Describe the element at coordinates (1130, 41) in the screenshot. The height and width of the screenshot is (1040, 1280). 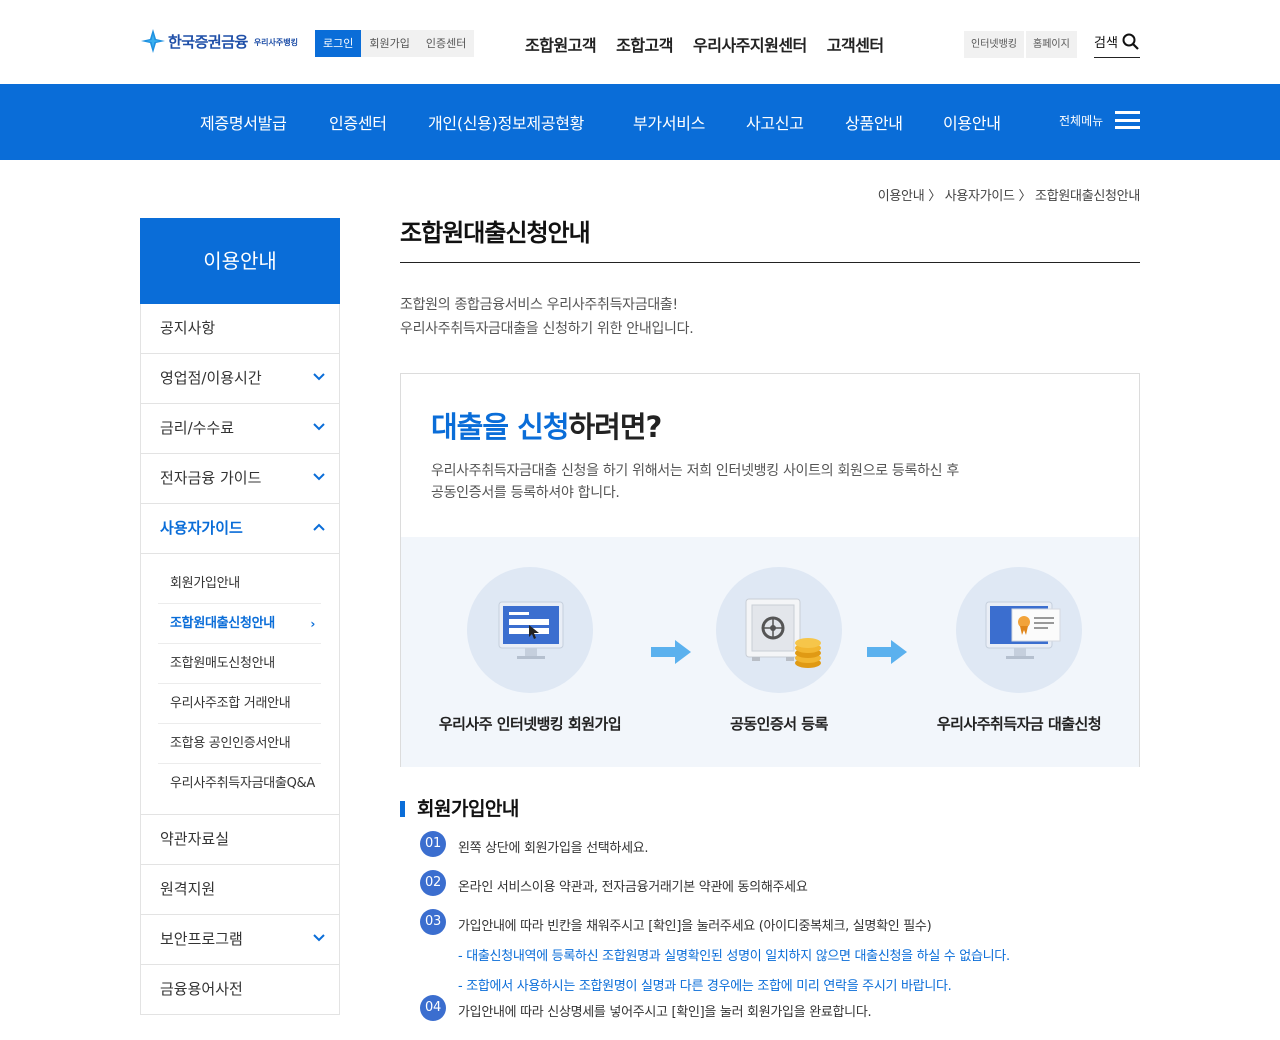
I see `search-icon` at that location.